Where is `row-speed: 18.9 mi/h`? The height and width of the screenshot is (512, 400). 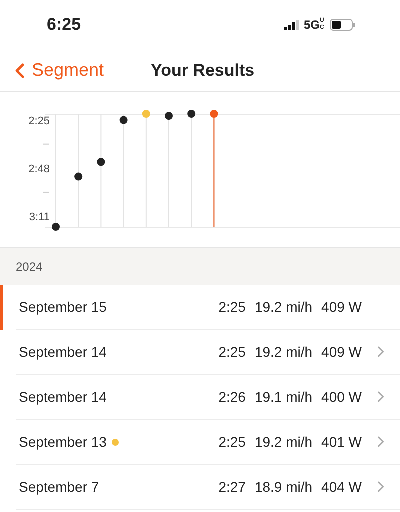
row-speed: 18.9 mi/h is located at coordinates (283, 487).